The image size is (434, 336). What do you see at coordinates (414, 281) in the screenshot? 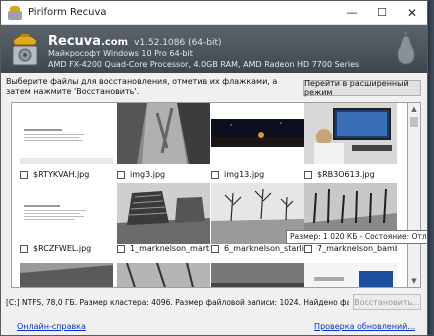
I see `scroll-down-icon: ▼` at bounding box center [414, 281].